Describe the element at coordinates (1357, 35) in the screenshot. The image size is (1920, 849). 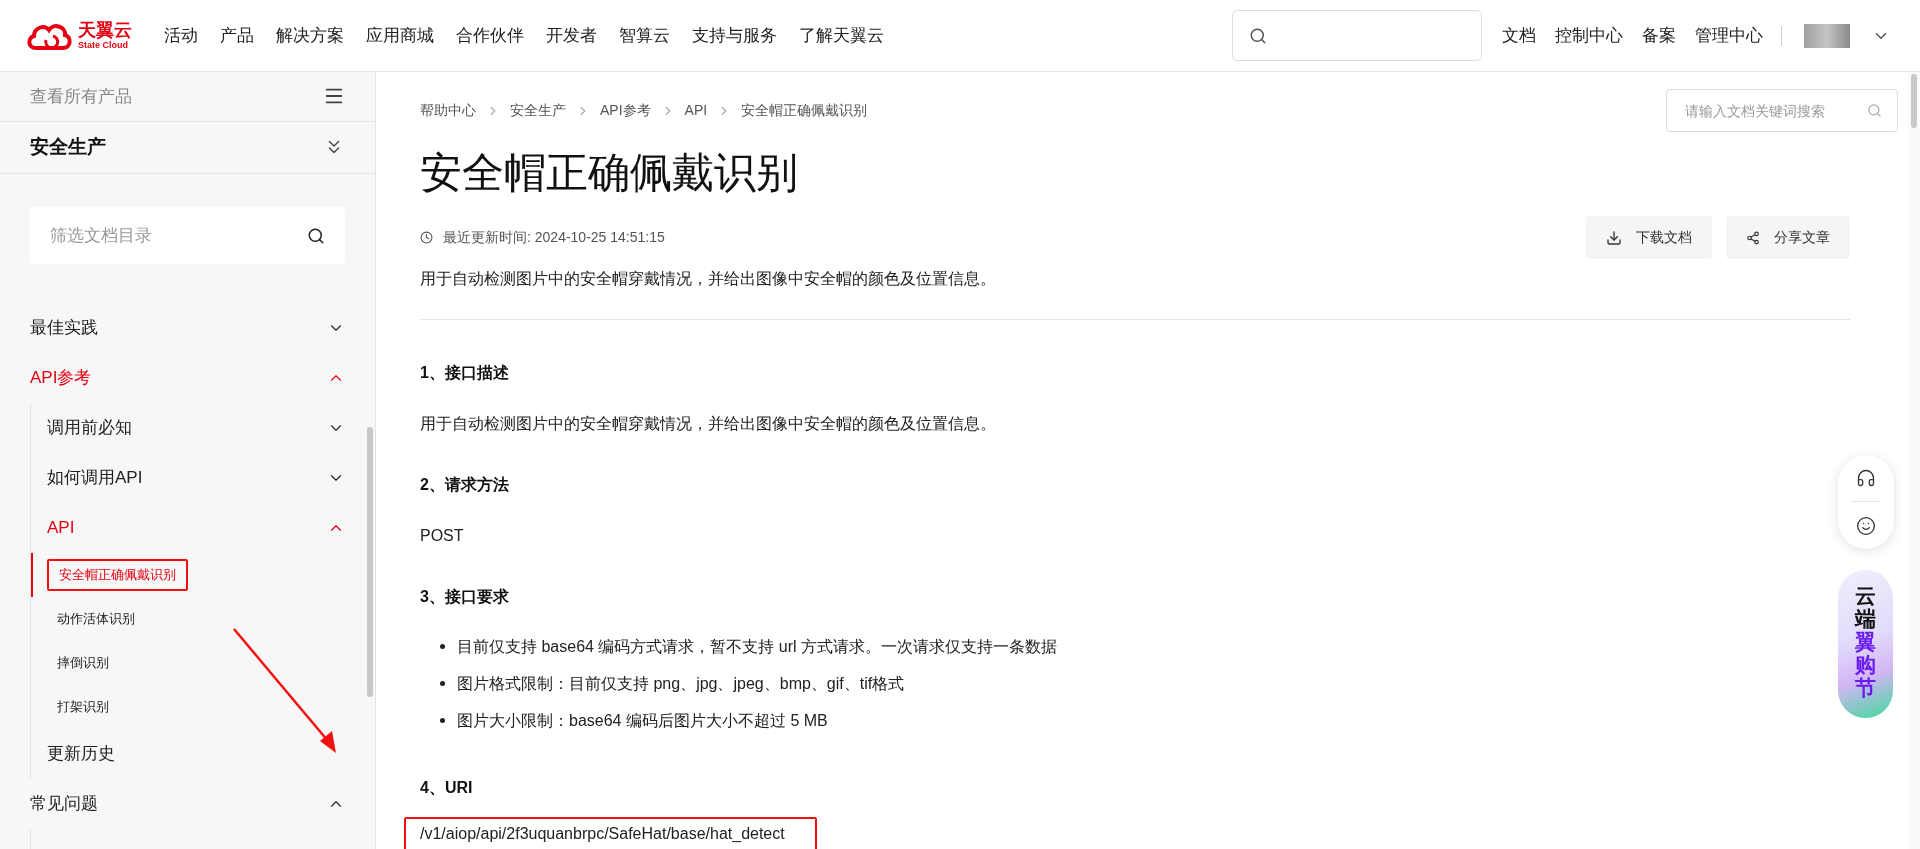
I see `search-field` at that location.